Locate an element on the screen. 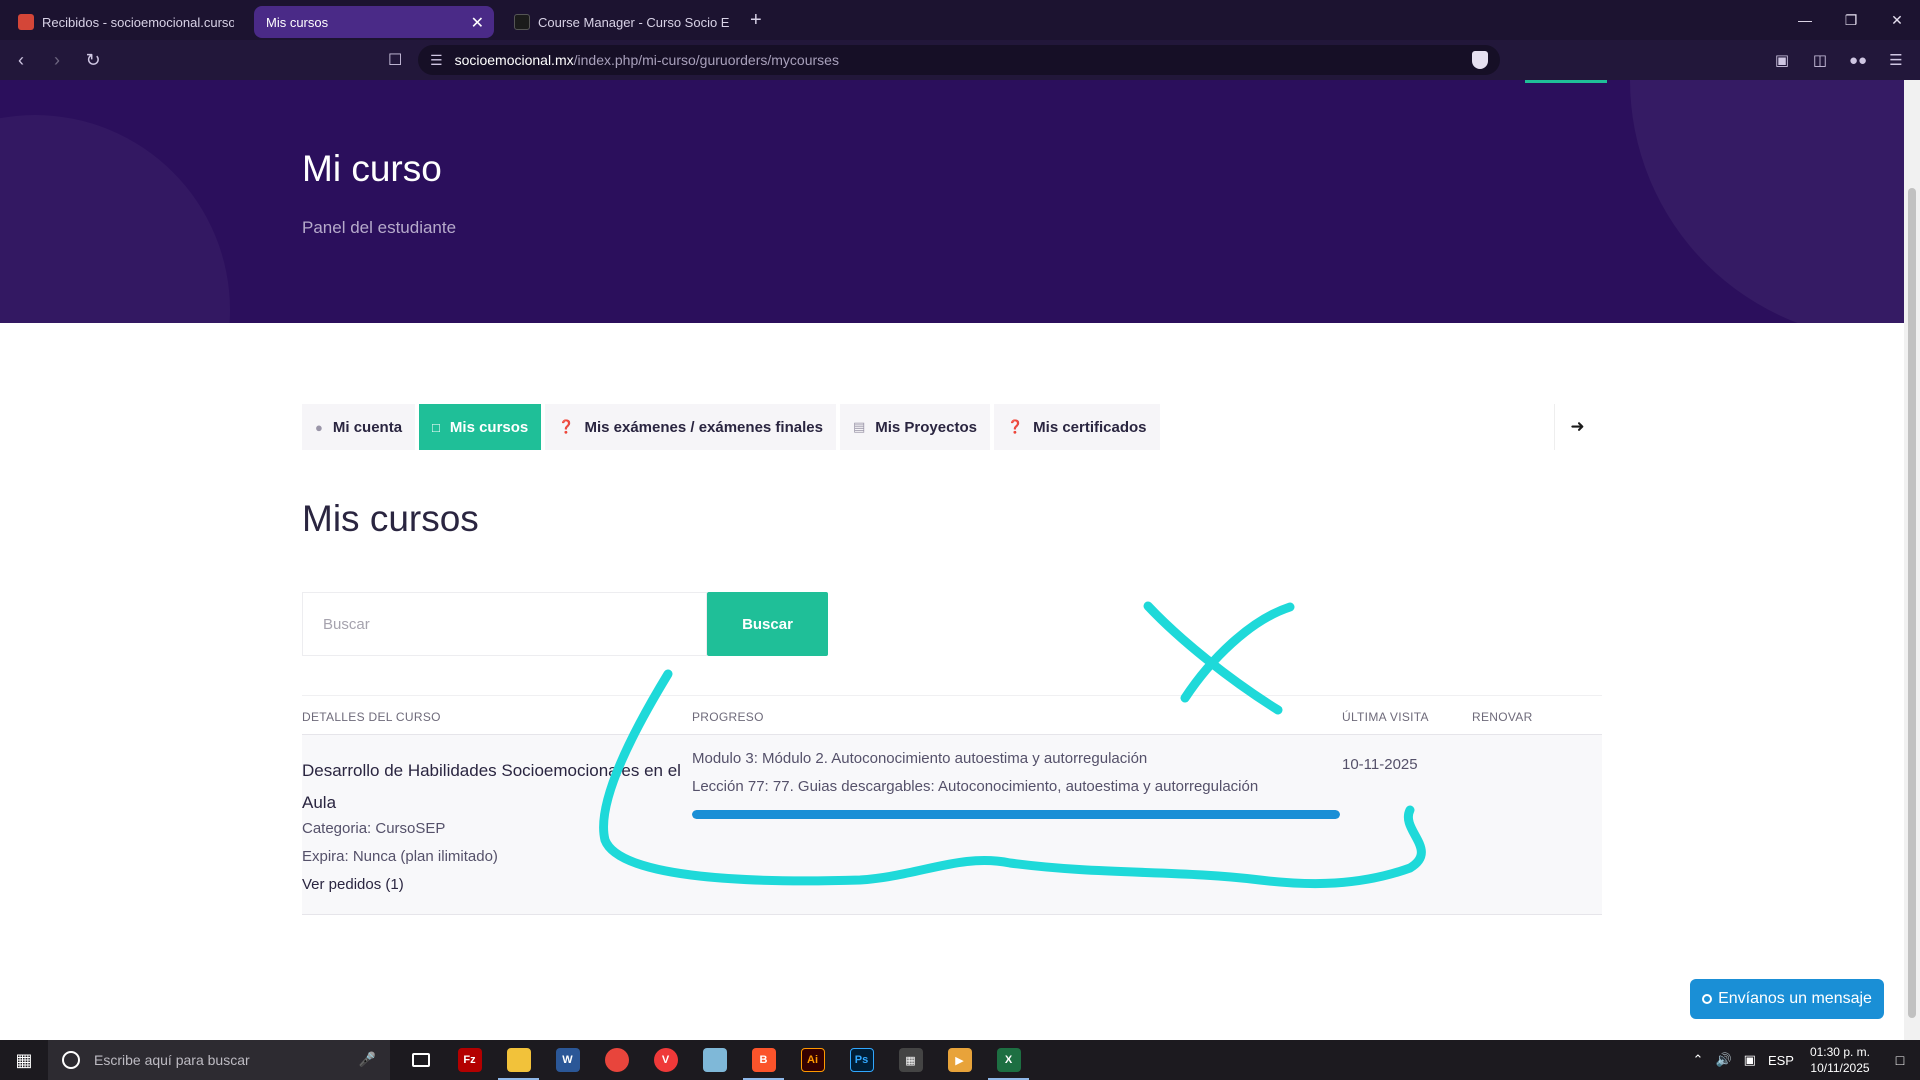 This screenshot has height=1080, width=1920. clock-time: 01:30 p. m. is located at coordinates (1839, 1052).